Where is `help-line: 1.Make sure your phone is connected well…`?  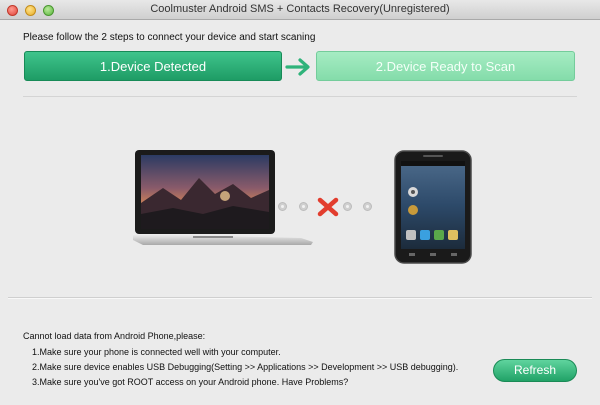
help-line: 1.Make sure your phone is connected well… is located at coordinates (156, 352).